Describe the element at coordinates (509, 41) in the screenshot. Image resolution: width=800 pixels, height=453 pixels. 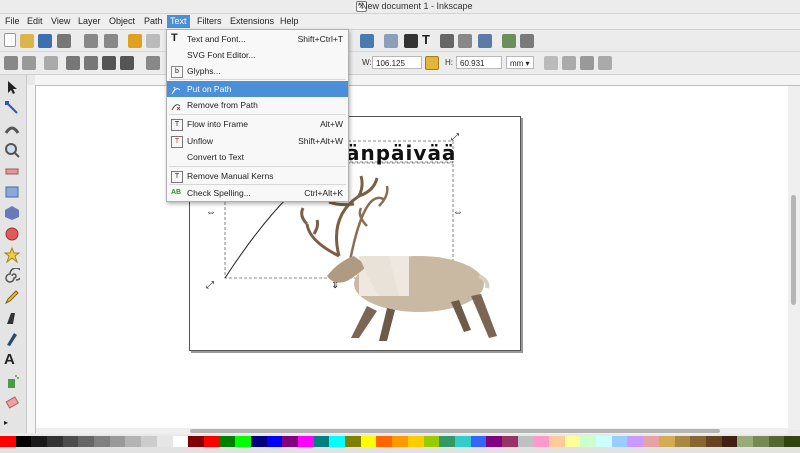
I see `document-properties-icon` at that location.